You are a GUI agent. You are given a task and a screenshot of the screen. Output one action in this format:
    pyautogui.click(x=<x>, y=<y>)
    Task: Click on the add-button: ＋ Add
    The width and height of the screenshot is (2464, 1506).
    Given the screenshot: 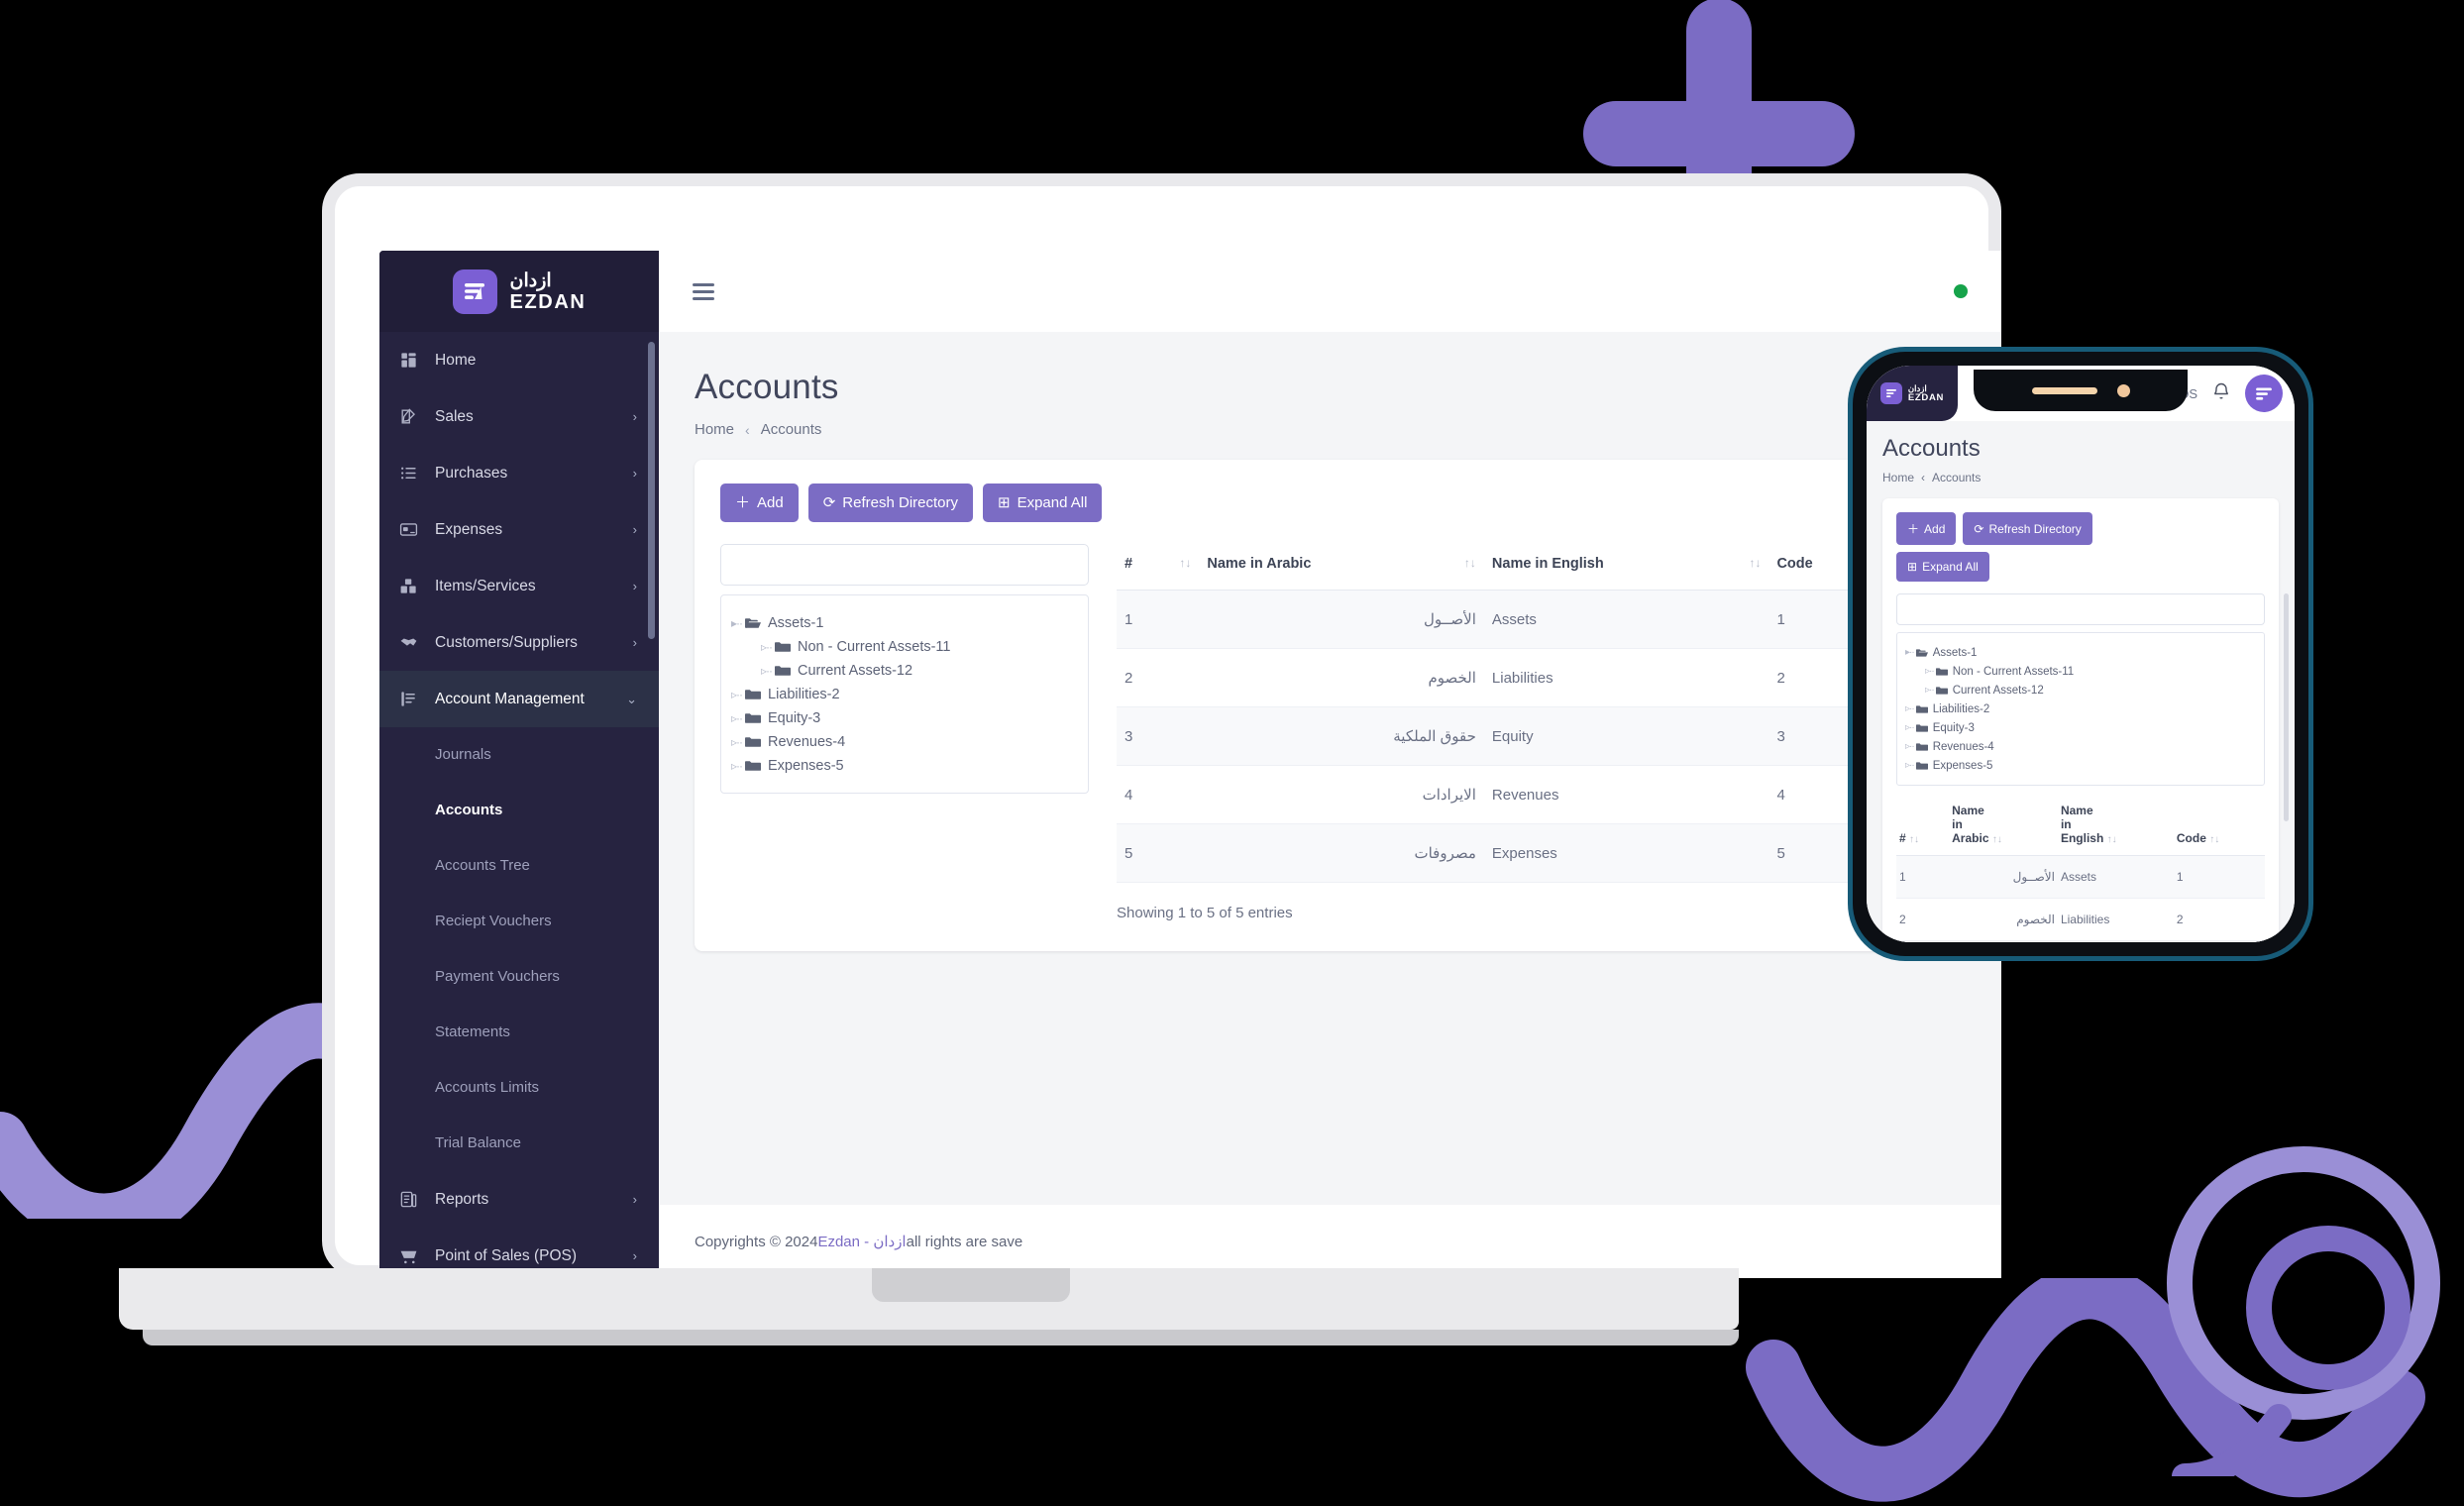 What is the action you would take?
    pyautogui.click(x=759, y=503)
    